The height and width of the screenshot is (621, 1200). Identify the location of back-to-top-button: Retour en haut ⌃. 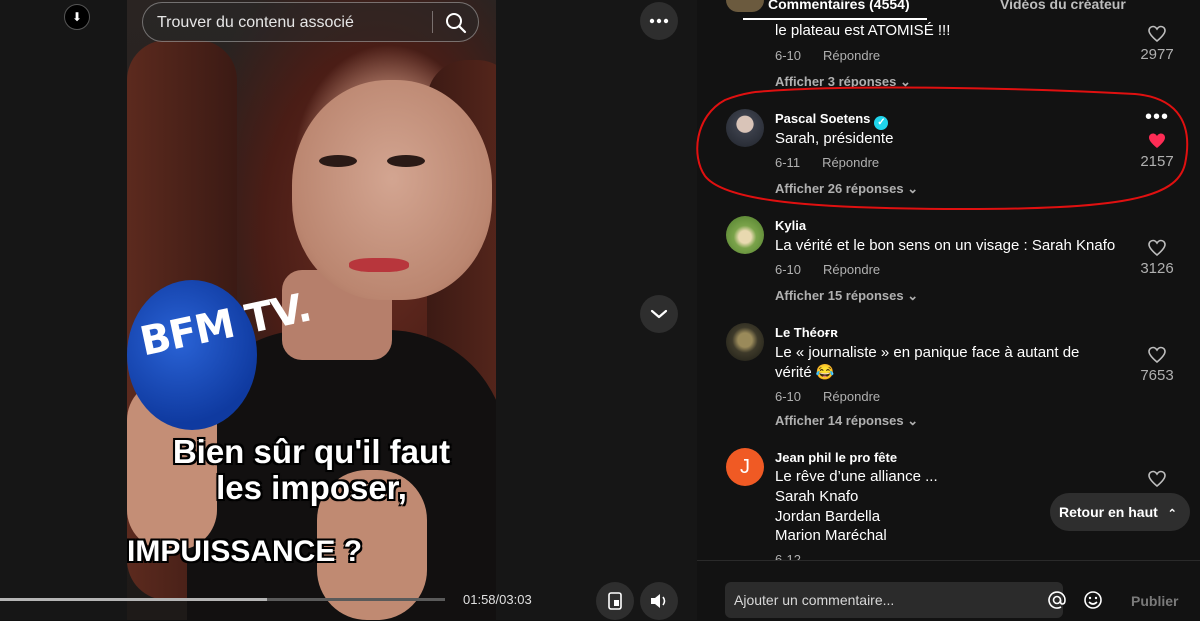
(1120, 512).